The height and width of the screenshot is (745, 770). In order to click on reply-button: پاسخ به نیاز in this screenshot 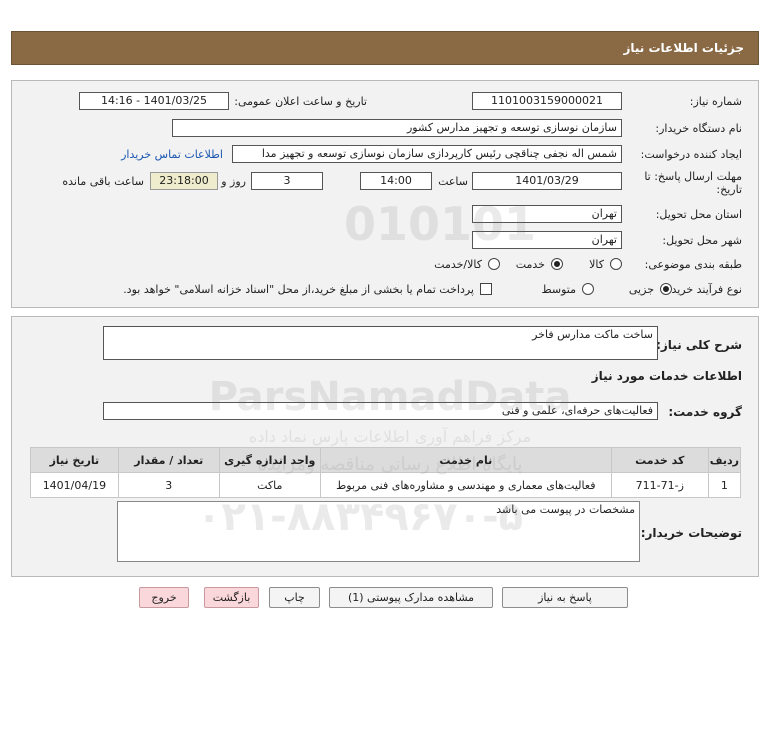, I will do `click(565, 597)`.